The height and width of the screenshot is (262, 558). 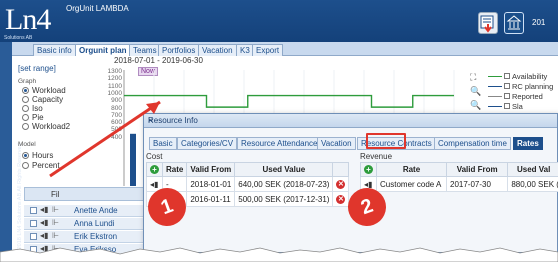 I want to click on close-icon: ×, so click(x=154, y=121).